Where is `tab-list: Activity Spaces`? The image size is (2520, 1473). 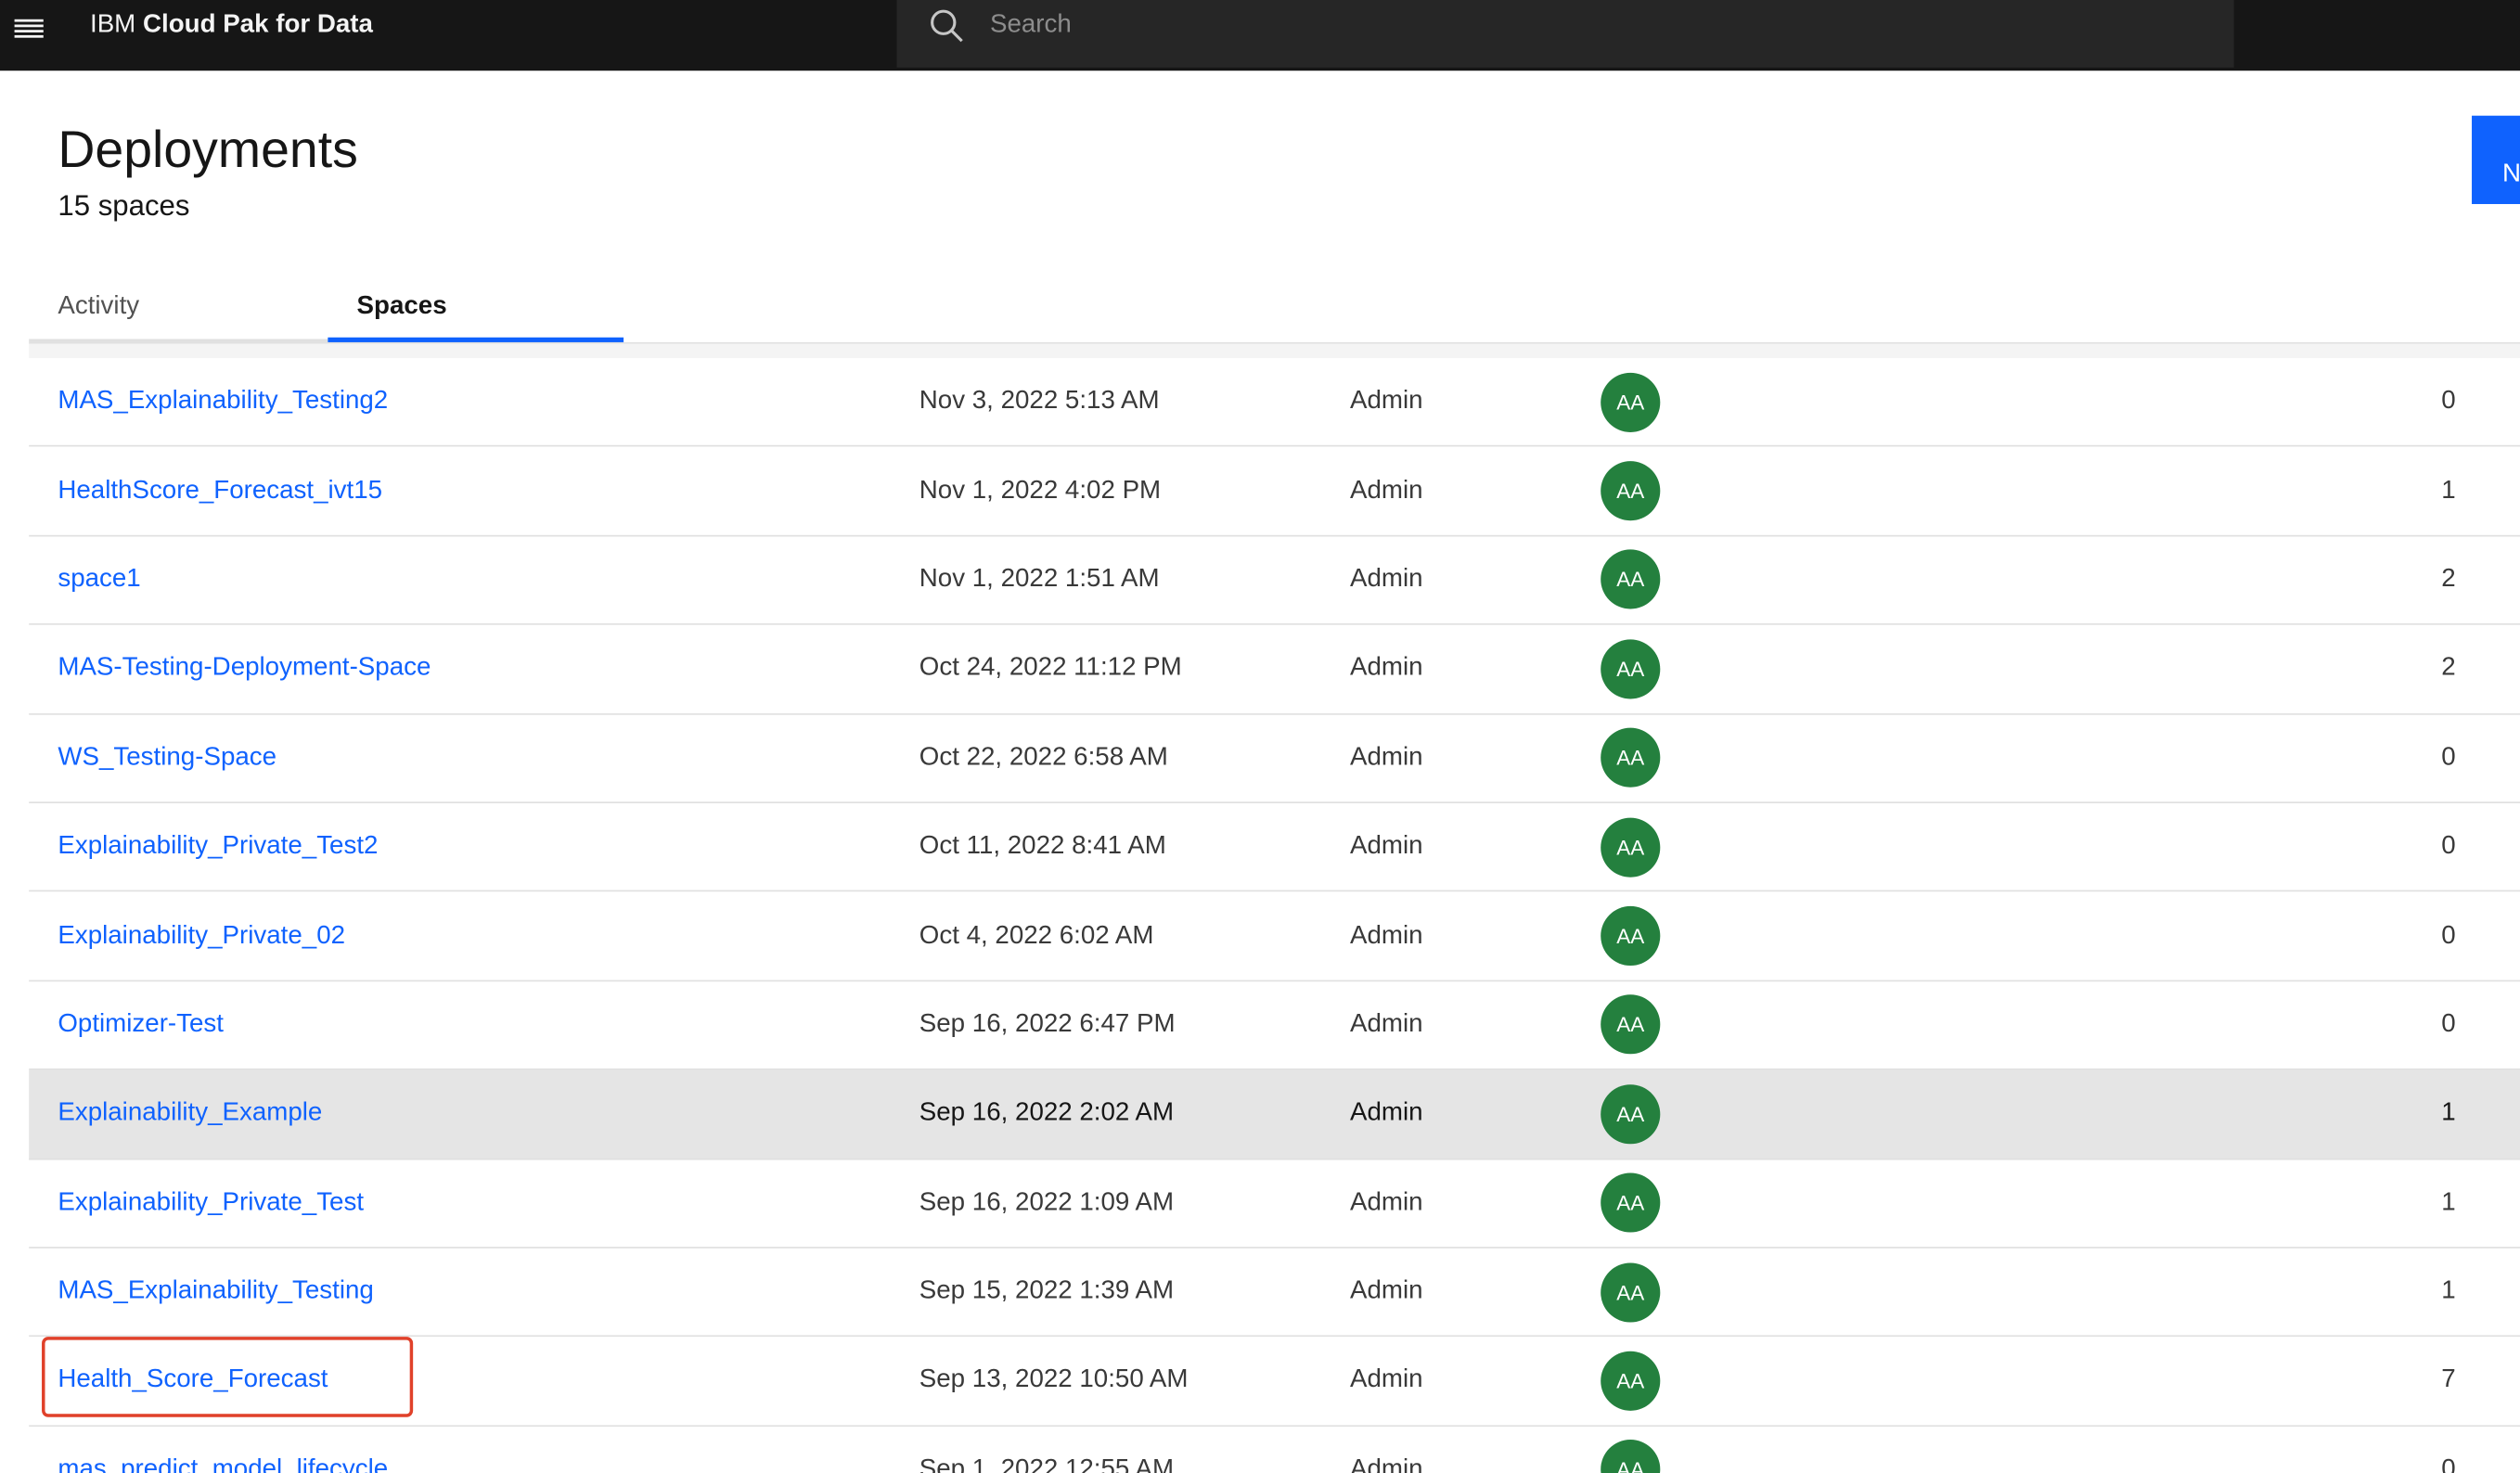
tab-list: Activity Spaces is located at coordinates (1274, 310).